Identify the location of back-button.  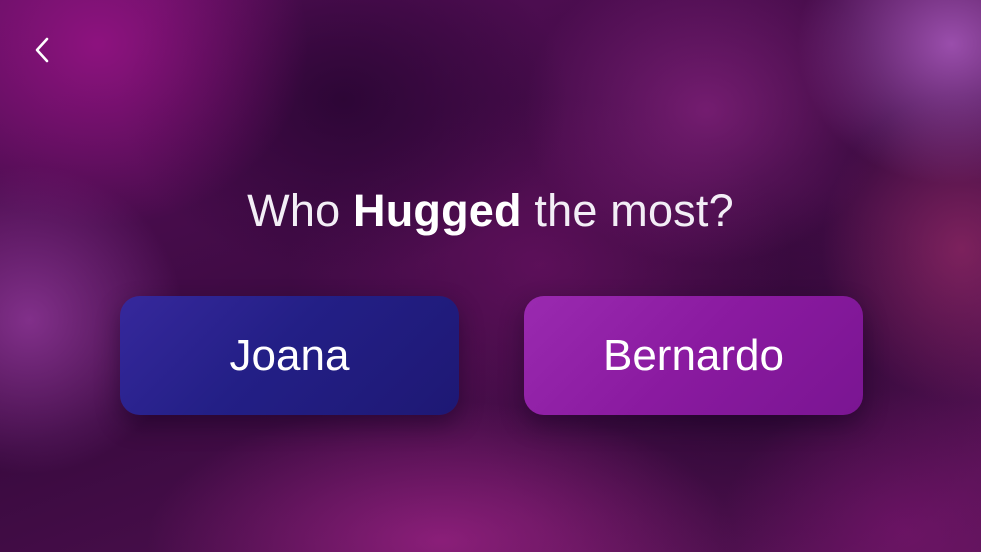
(42, 50).